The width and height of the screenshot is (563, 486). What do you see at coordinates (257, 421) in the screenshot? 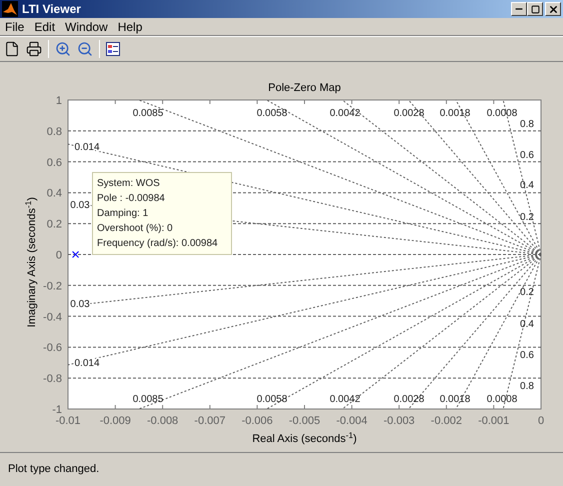
I see `x-tick-label: -0.006` at bounding box center [257, 421].